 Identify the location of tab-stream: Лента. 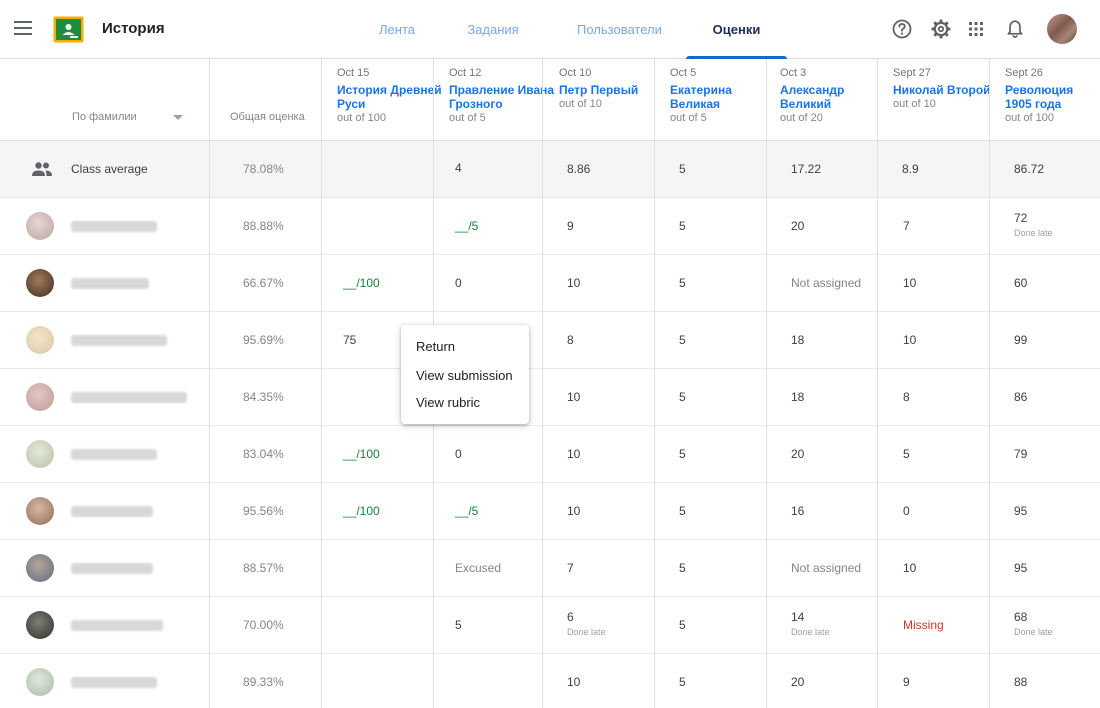
(397, 29).